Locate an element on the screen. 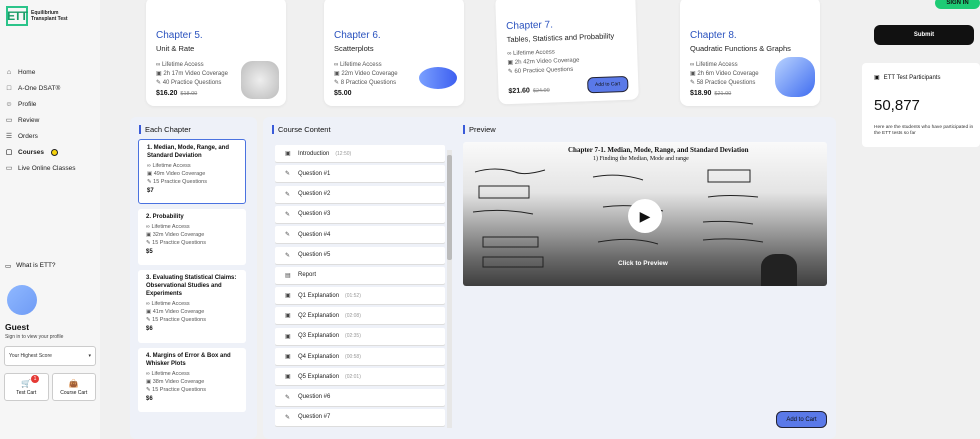 The width and height of the screenshot is (980, 439). course-content-item: ✎ Question #1 is located at coordinates (360, 174).